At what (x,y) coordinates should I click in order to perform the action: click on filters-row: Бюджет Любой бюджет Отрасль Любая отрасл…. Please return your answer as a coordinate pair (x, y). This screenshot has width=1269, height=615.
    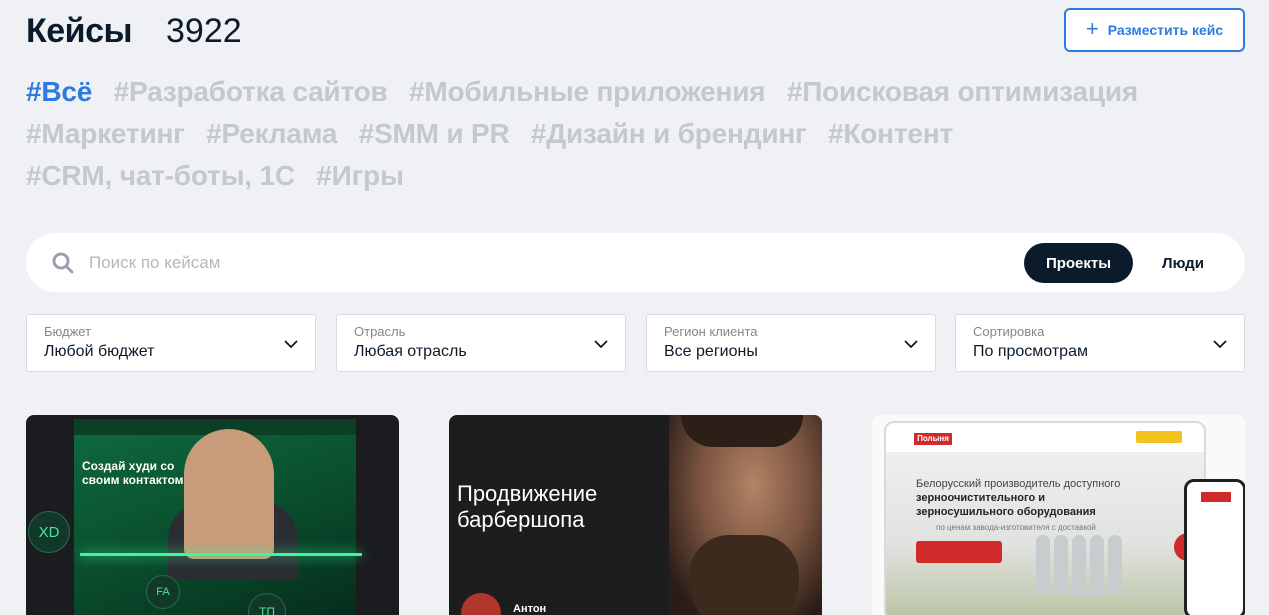
    Looking at the image, I should click on (635, 343).